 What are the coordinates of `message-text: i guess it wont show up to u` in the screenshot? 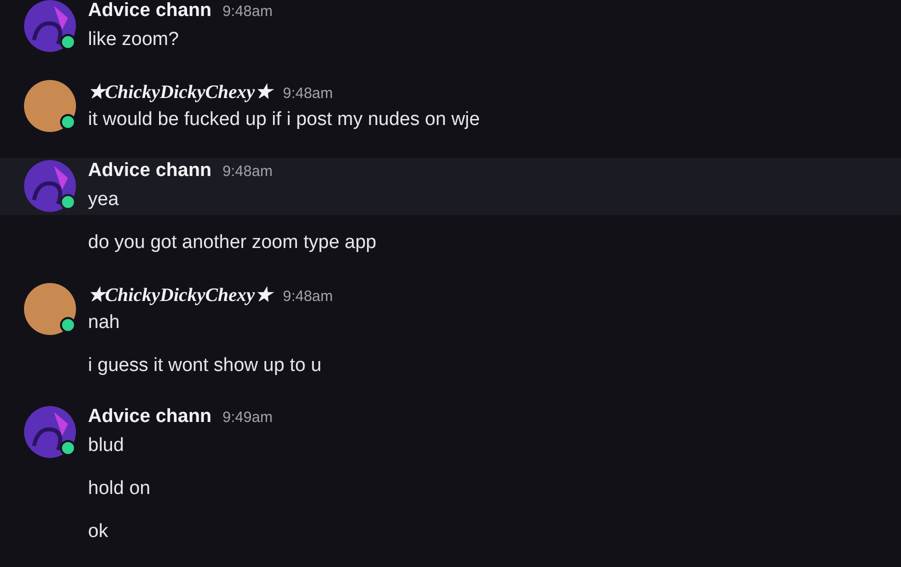 It's located at (205, 366).